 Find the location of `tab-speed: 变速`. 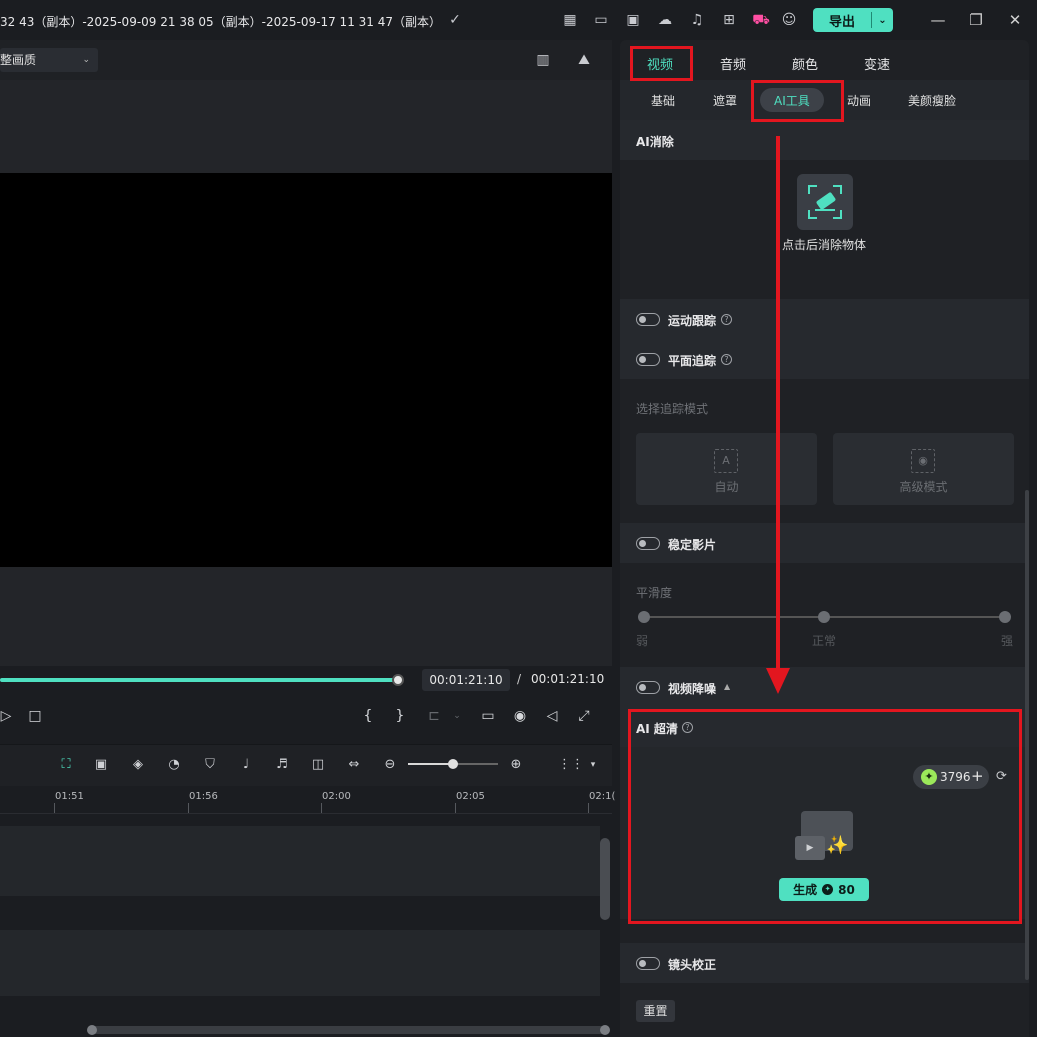

tab-speed: 变速 is located at coordinates (877, 63).